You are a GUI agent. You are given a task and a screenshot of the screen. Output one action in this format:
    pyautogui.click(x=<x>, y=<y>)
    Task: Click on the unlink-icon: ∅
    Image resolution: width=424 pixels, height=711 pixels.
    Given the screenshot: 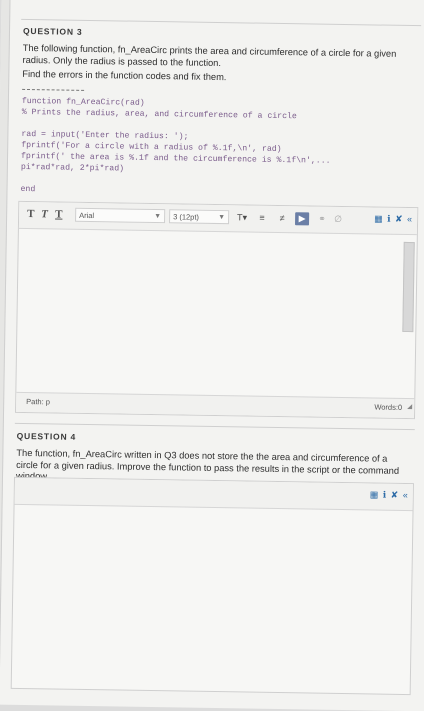 What is the action you would take?
    pyautogui.click(x=338, y=219)
    